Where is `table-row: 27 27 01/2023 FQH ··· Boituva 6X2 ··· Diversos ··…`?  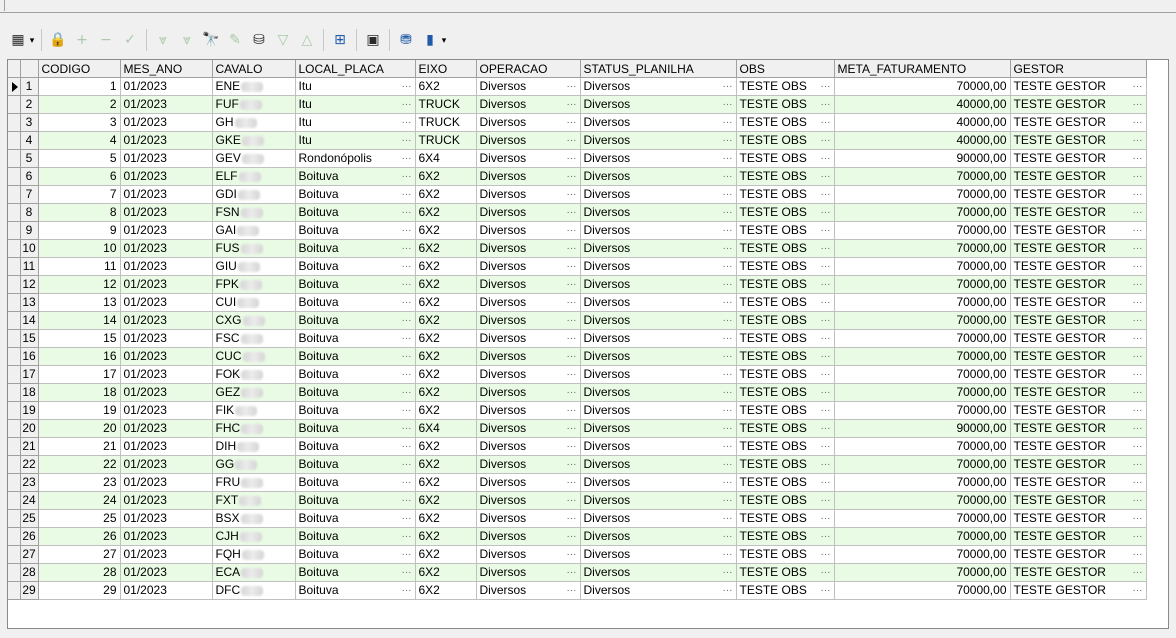
table-row: 27 27 01/2023 FQH ··· Boituva 6X2 ··· Diversos ··… is located at coordinates (580, 554).